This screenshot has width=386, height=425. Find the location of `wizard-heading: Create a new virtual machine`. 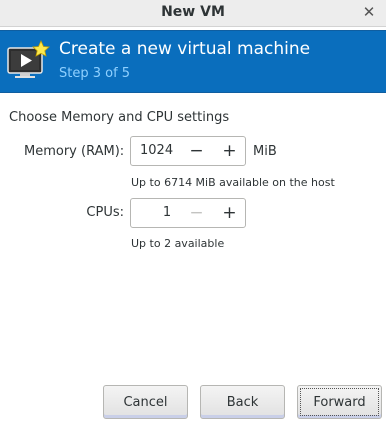

wizard-heading: Create a new virtual machine is located at coordinates (185, 49).